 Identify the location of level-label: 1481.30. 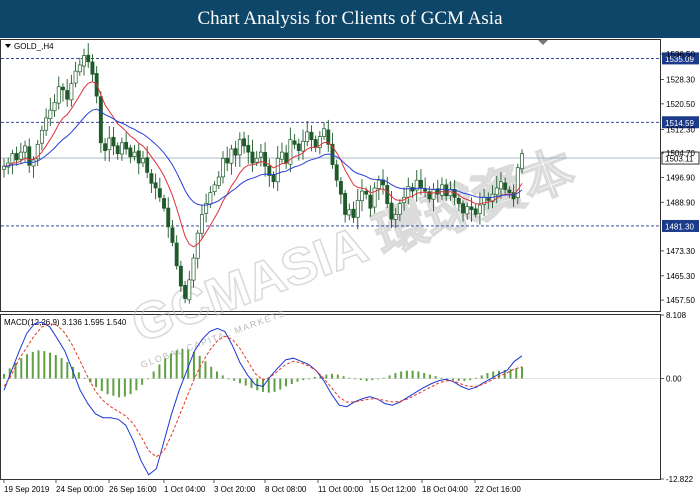
(679, 226).